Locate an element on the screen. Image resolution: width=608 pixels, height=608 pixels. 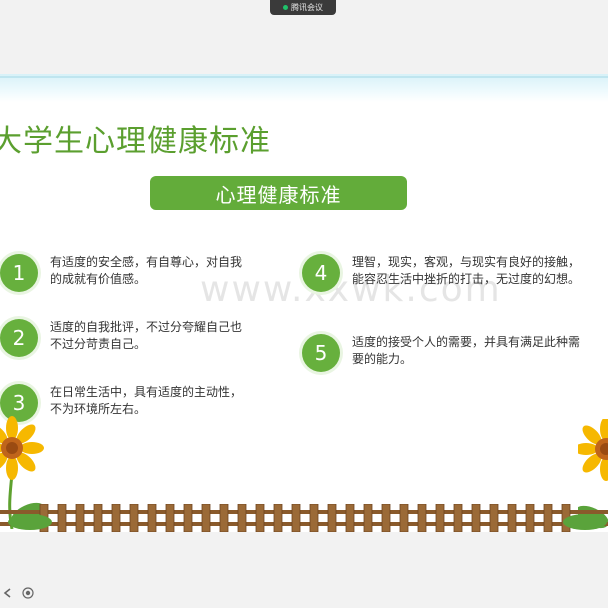
list-item-text: 在日常生活中，具有适度的主动性，不为环境所左右。 is located at coordinates (146, 400).